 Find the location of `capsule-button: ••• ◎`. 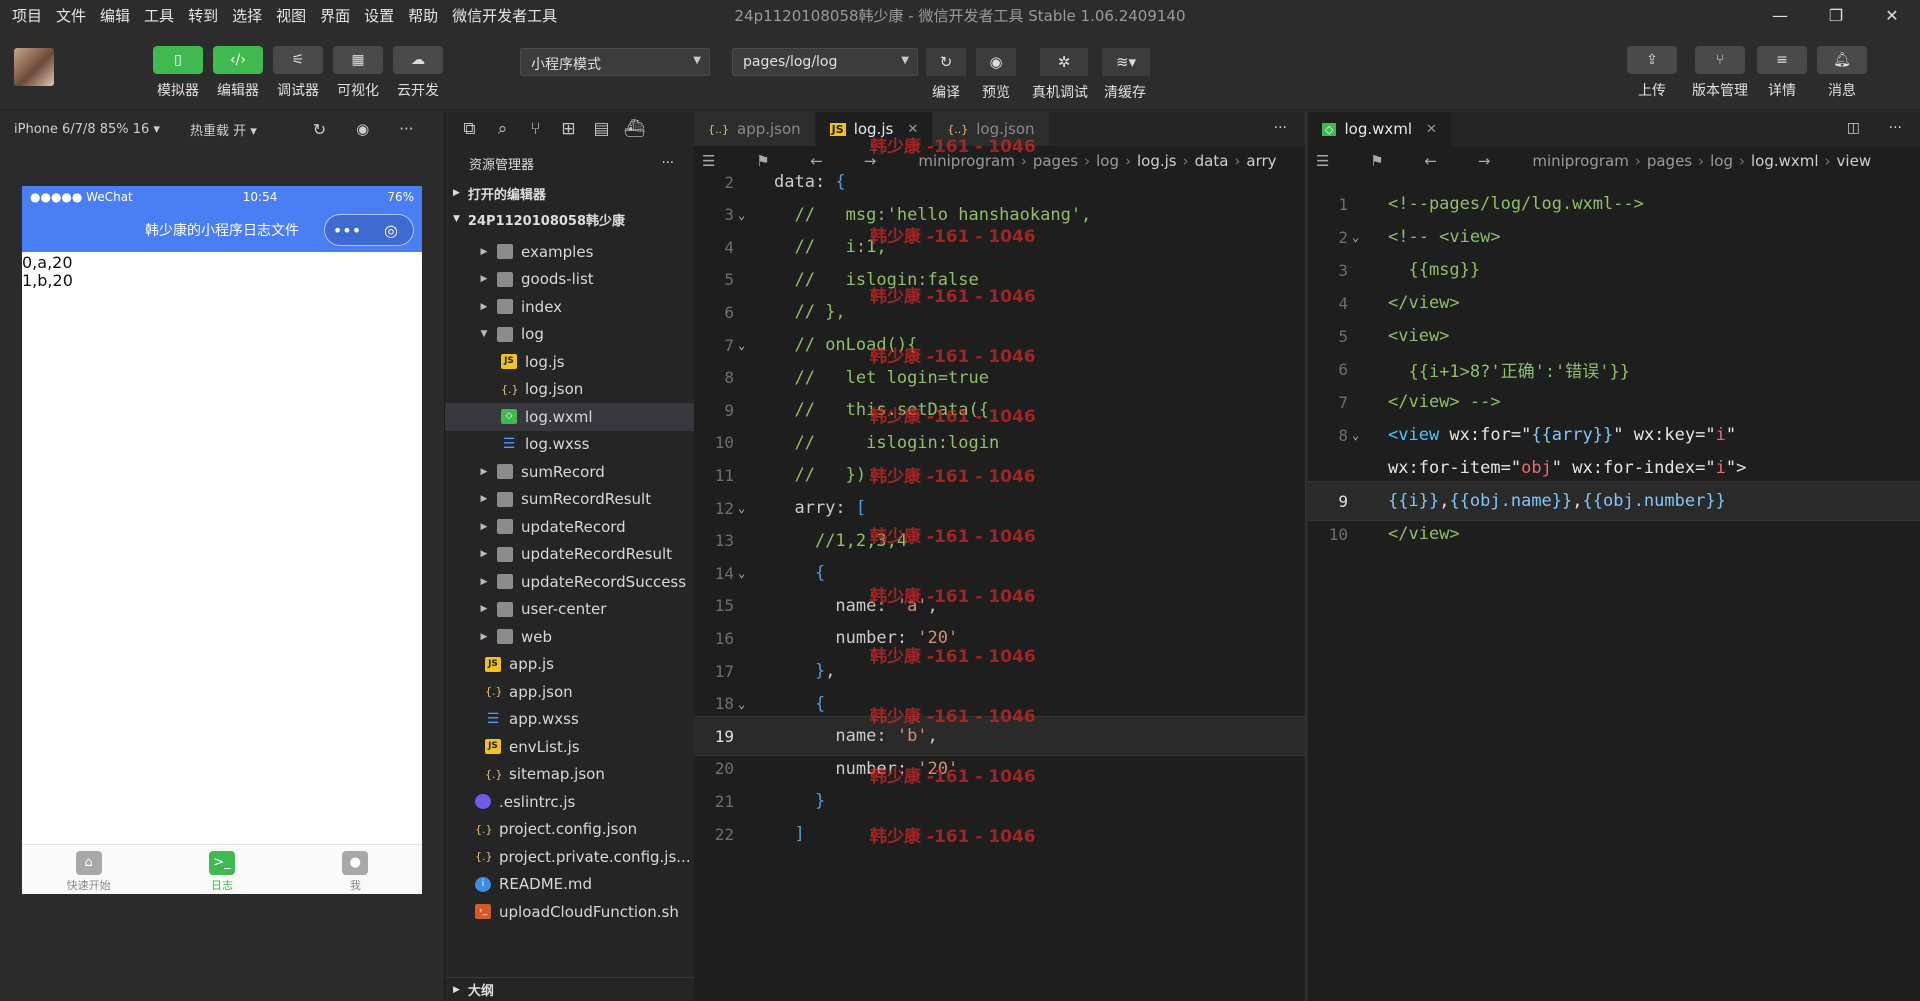

capsule-button: ••• ◎ is located at coordinates (369, 230).